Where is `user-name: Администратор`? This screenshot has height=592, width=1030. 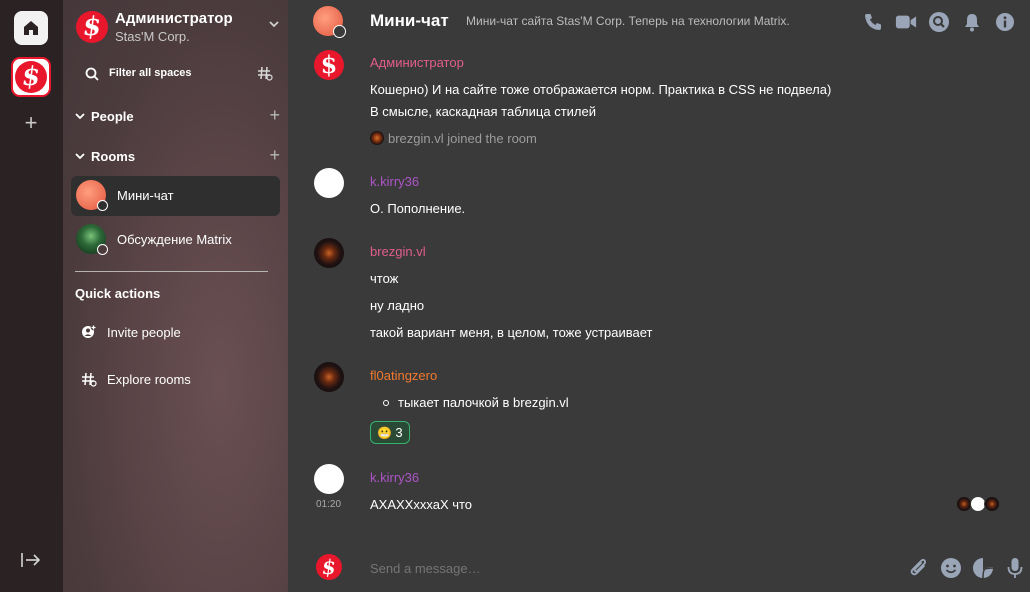 user-name: Администратор is located at coordinates (174, 18).